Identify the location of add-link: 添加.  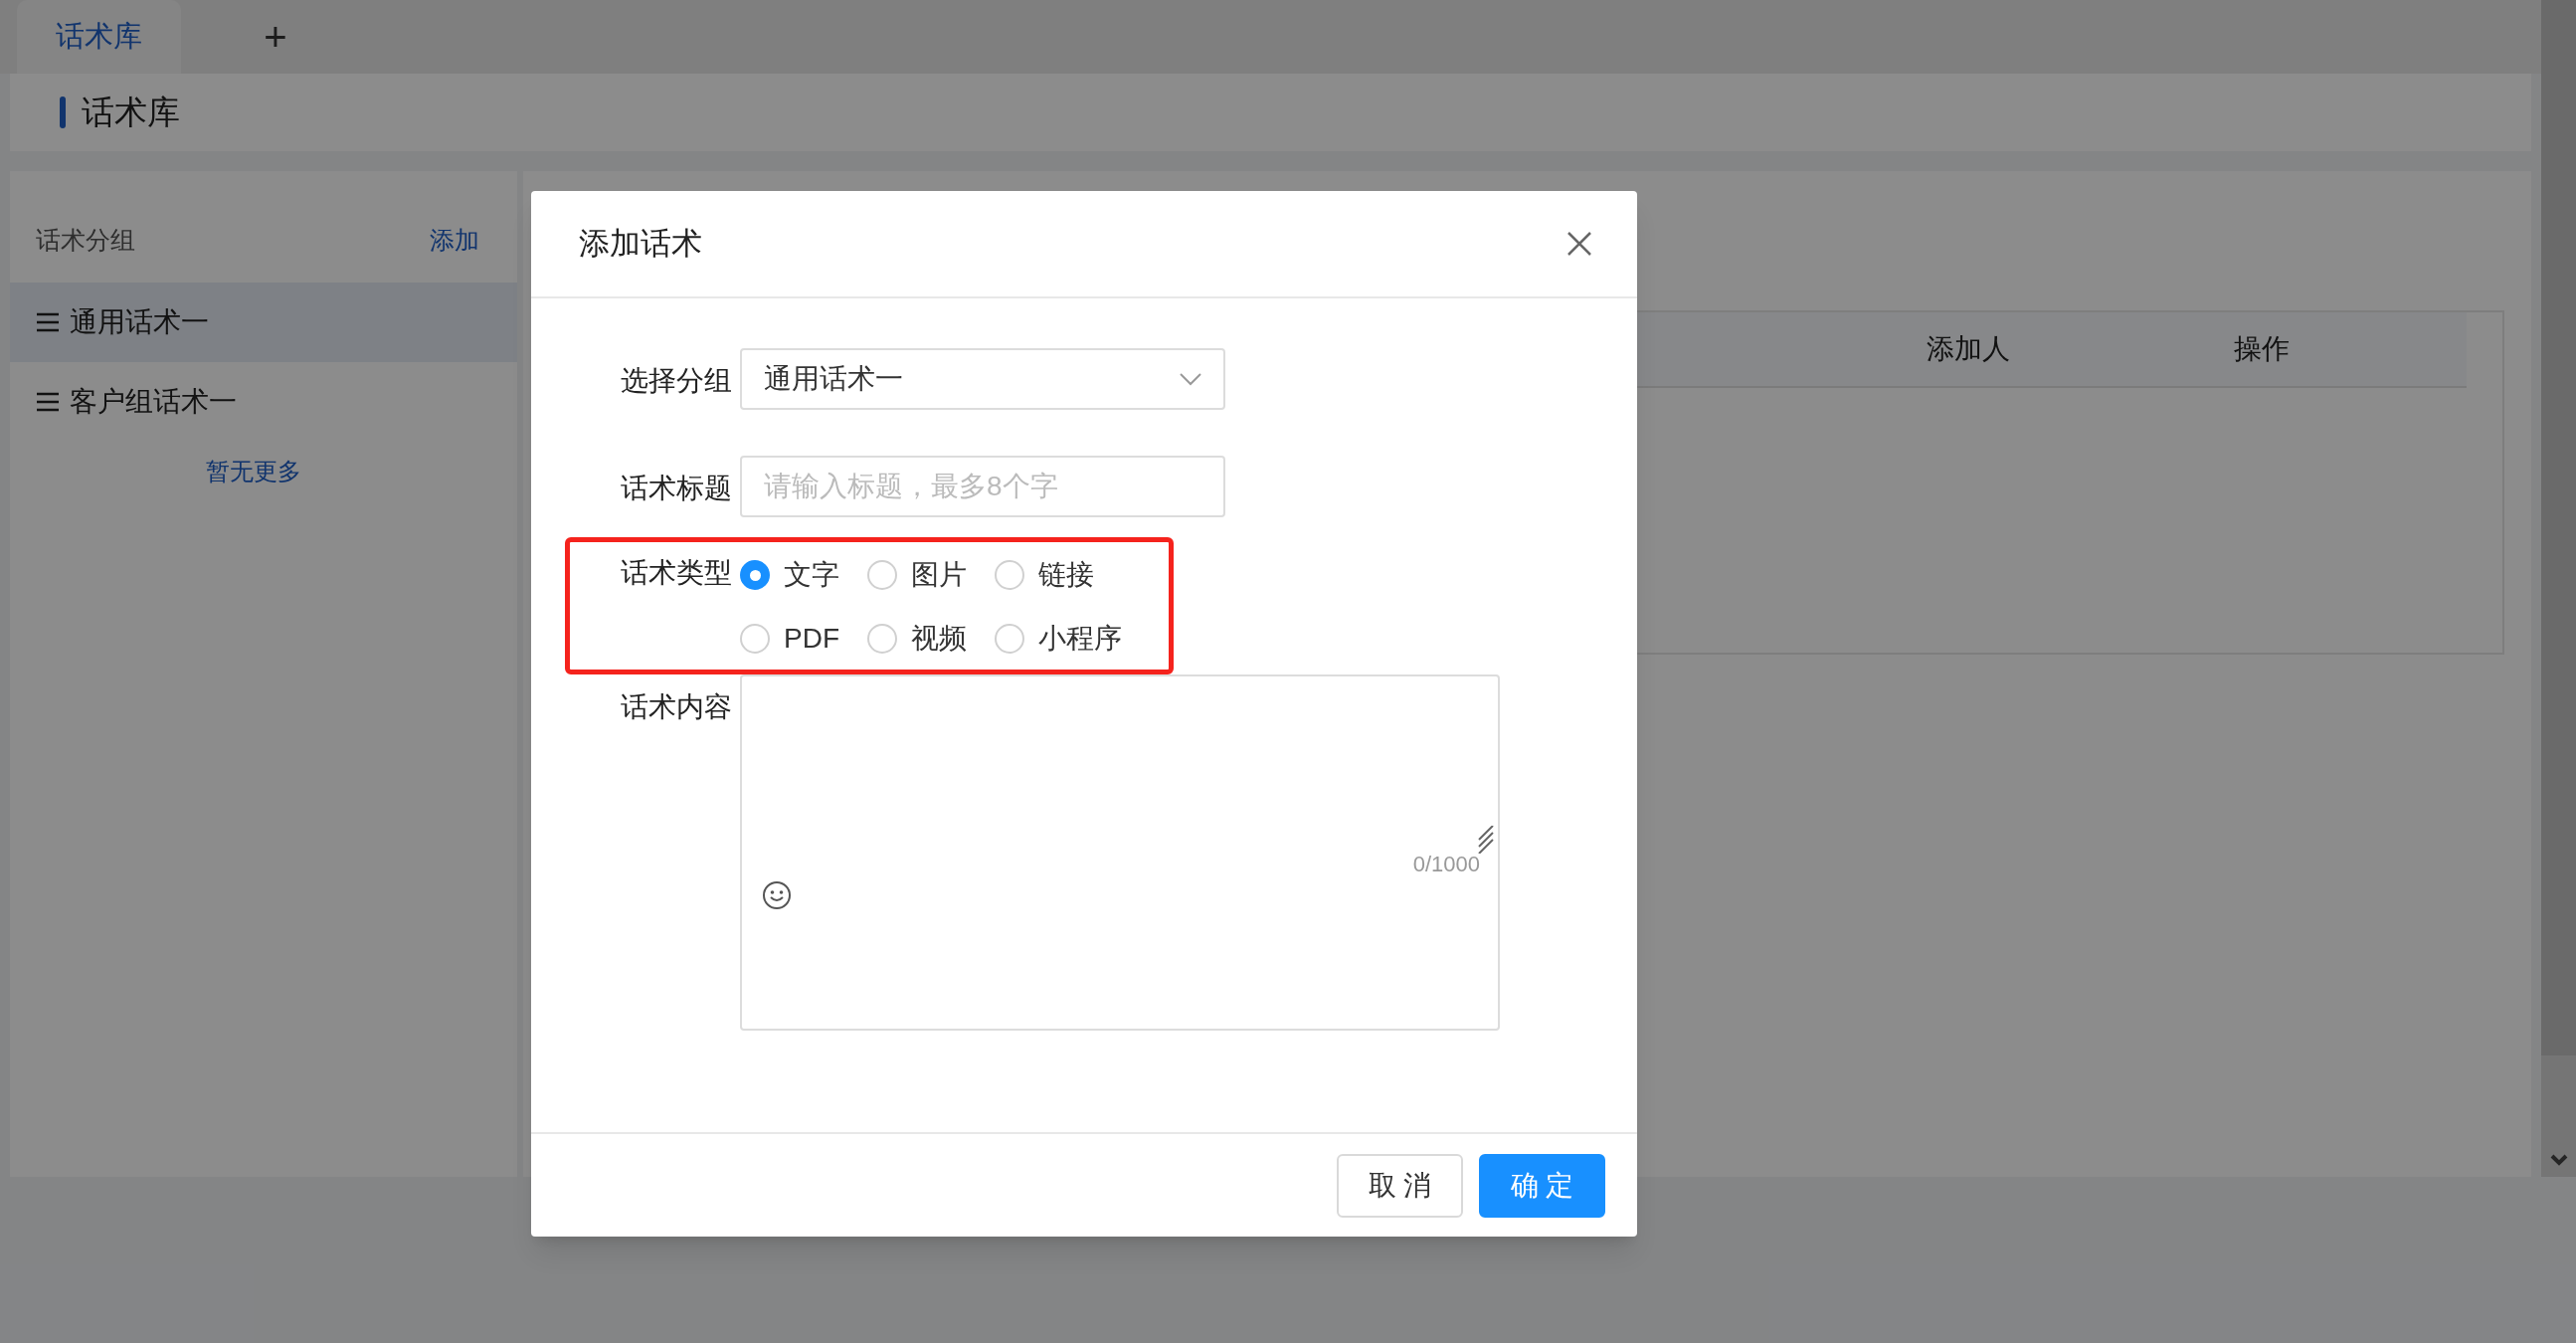
(454, 241).